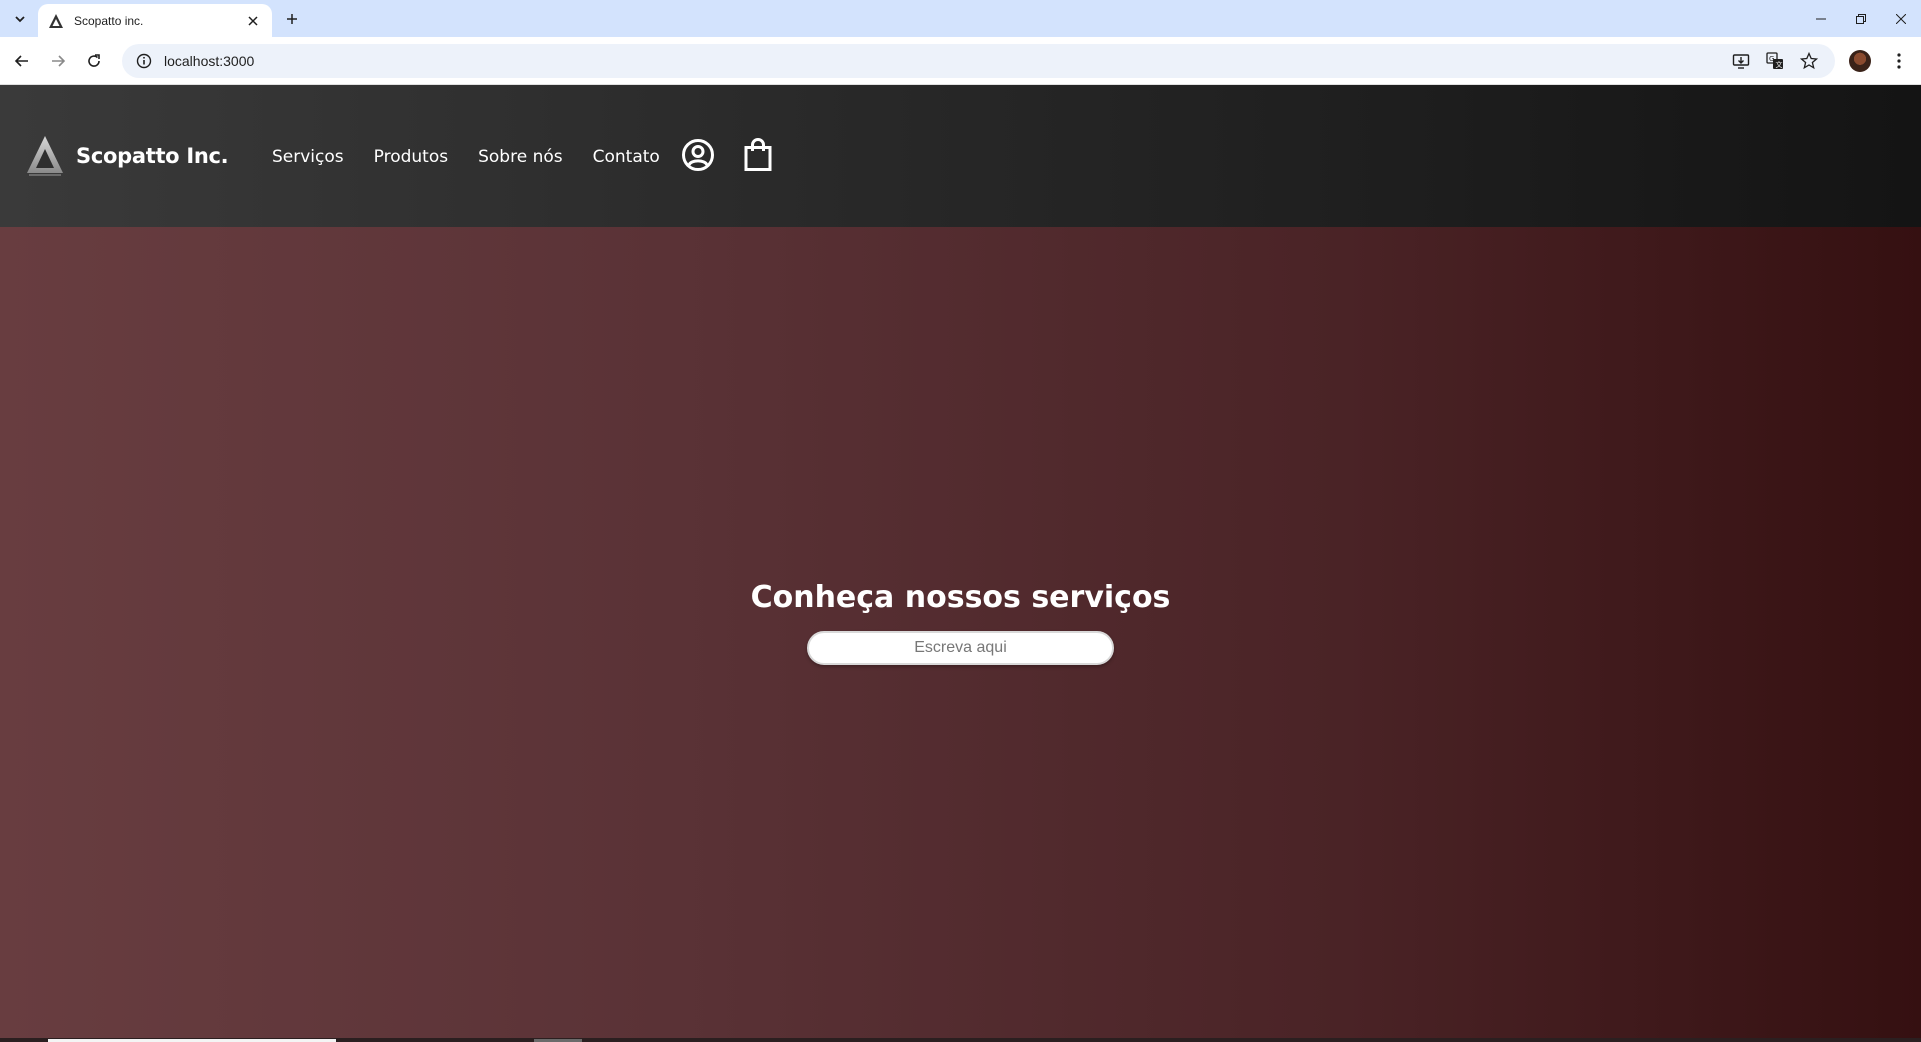 The width and height of the screenshot is (1921, 1042). I want to click on restore-button, so click(1861, 18).